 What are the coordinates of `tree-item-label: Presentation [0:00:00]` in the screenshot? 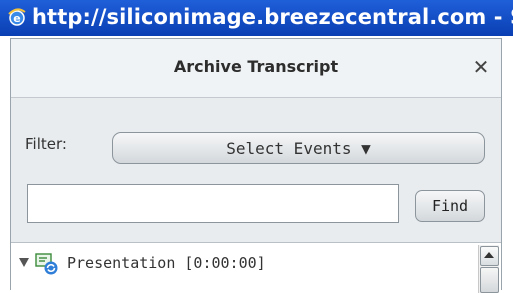 It's located at (166, 263).